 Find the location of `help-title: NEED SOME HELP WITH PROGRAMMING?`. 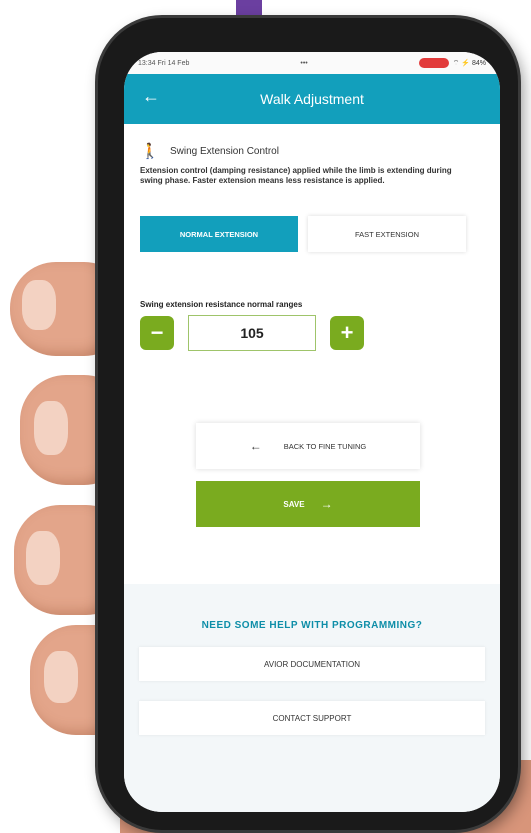

help-title: NEED SOME HELP WITH PROGRAMMING? is located at coordinates (312, 625).